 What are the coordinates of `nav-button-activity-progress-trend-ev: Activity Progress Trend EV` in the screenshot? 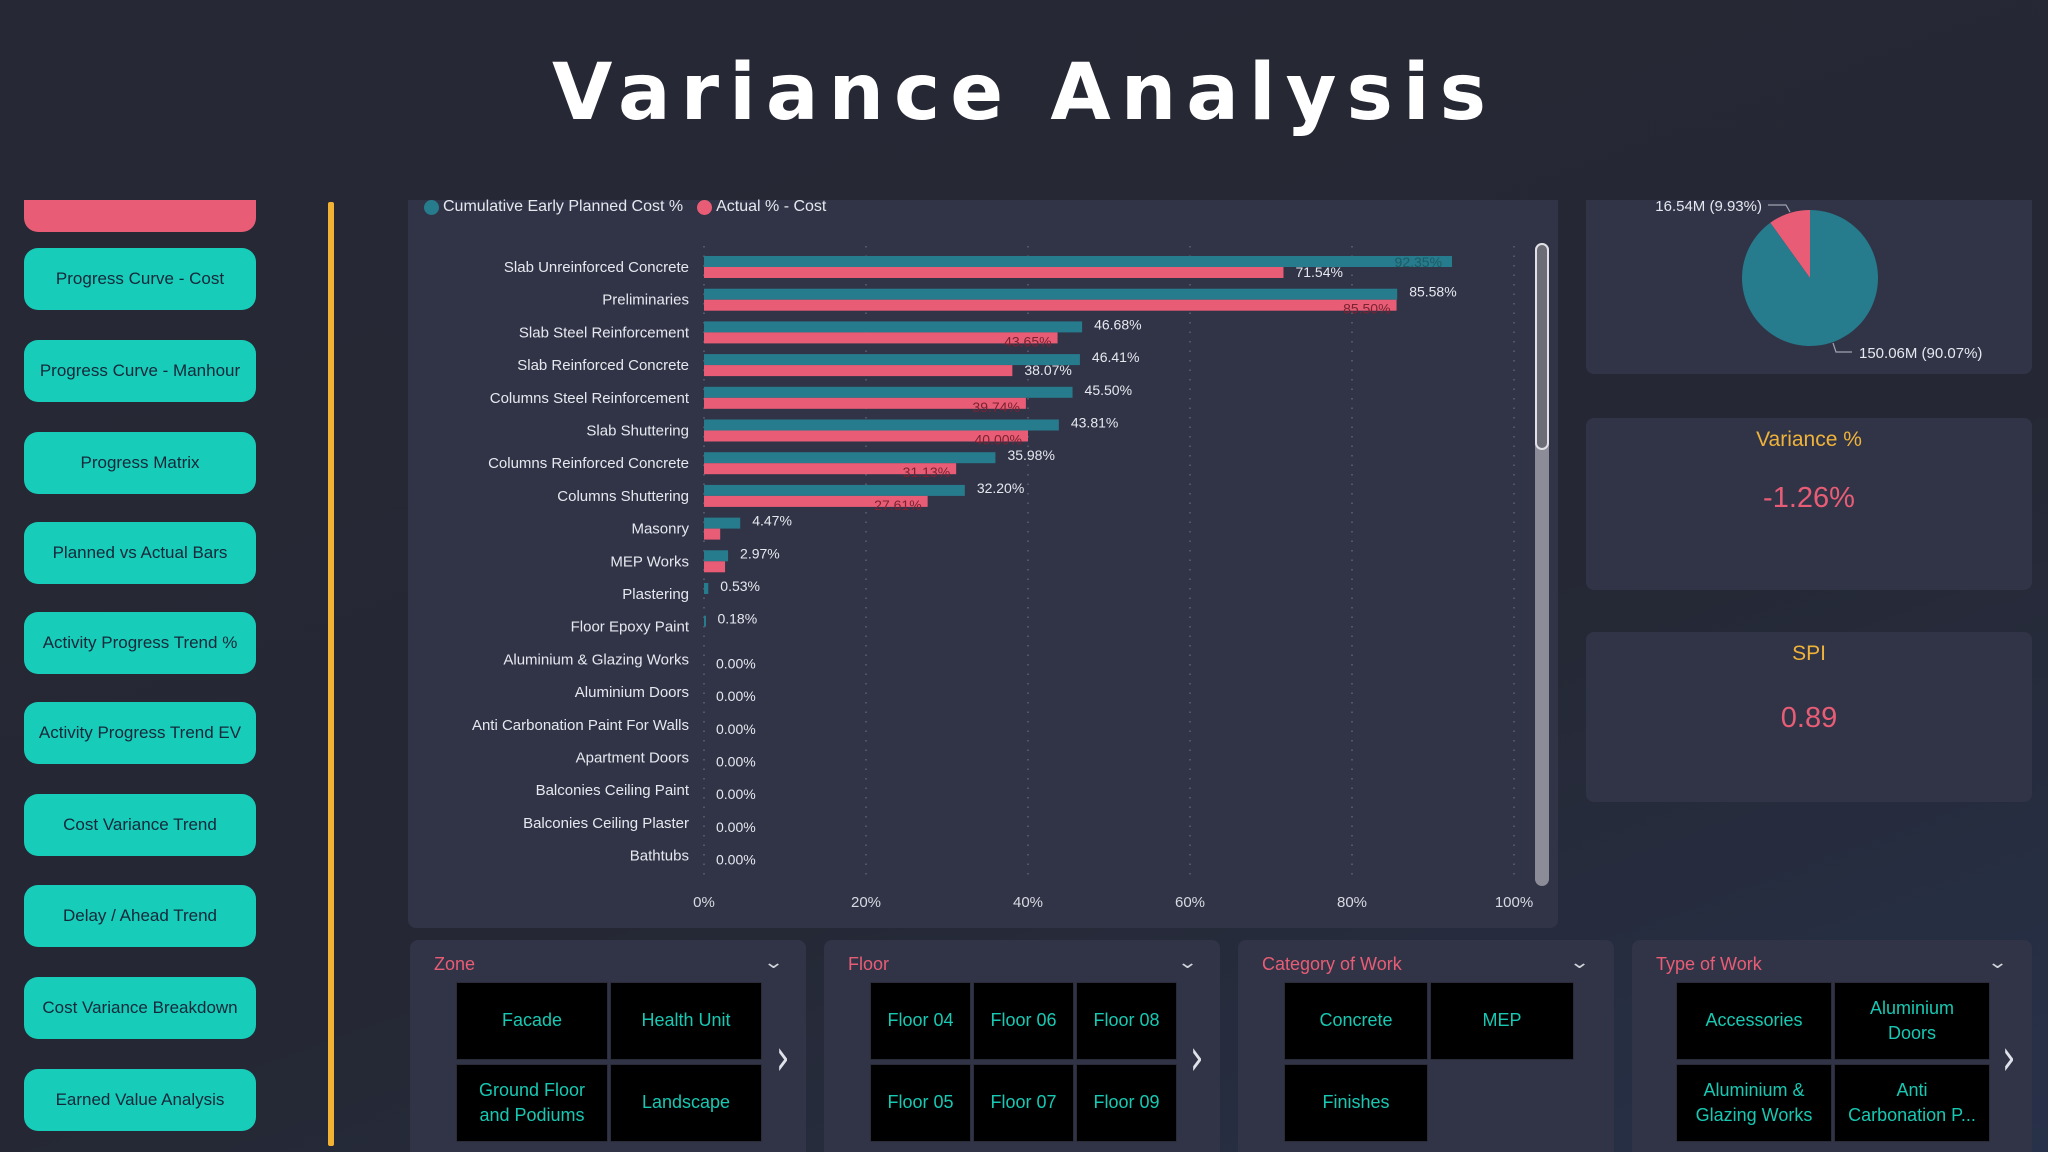 It's located at (140, 733).